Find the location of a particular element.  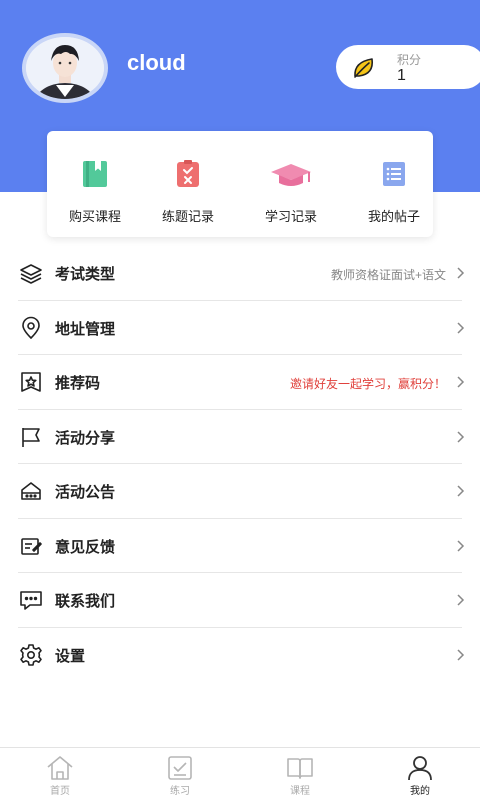

tab-courses: 课程 is located at coordinates (300, 774).